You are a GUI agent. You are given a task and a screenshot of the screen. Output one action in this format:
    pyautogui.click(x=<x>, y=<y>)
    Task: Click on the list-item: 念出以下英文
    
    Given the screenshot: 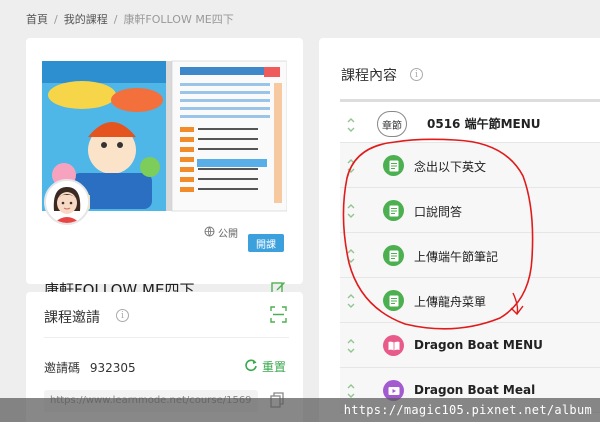 What is the action you would take?
    pyautogui.click(x=470, y=165)
    